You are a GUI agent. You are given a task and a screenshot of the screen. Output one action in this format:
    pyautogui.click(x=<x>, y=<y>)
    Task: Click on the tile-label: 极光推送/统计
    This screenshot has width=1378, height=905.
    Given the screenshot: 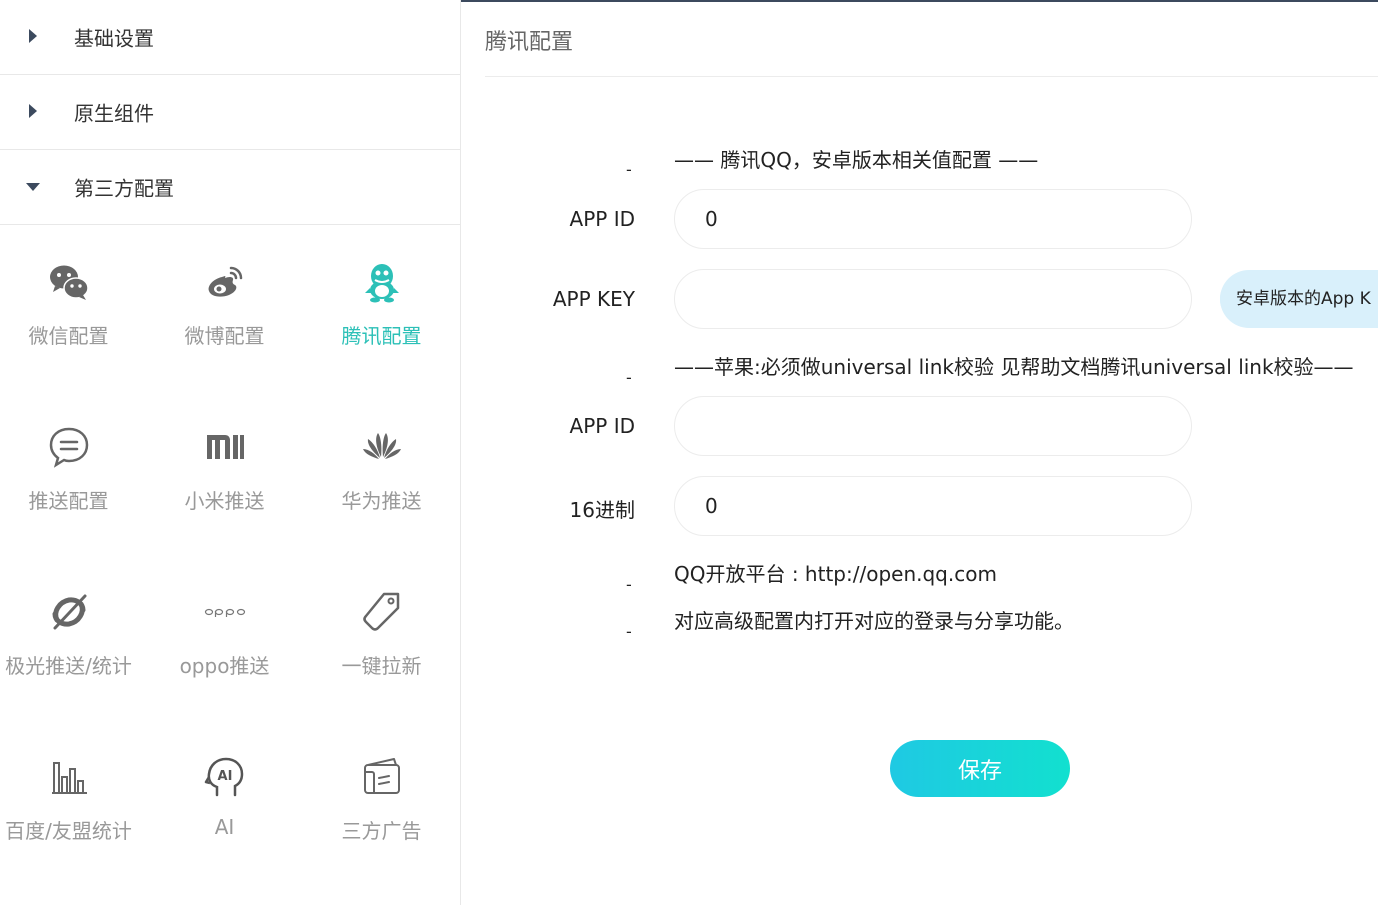 What is the action you would take?
    pyautogui.click(x=68, y=666)
    